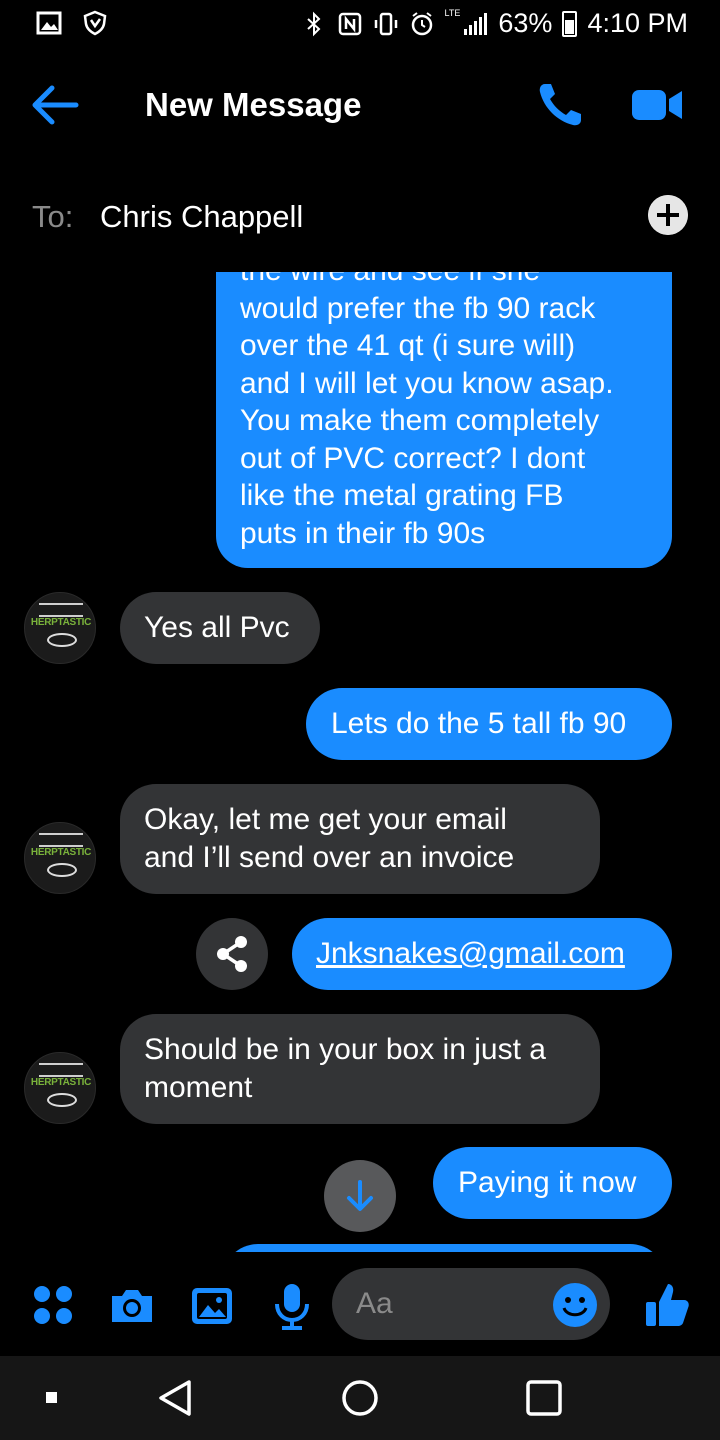 Image resolution: width=720 pixels, height=1440 pixels. Describe the element at coordinates (95, 23) in the screenshot. I see `shield-icon` at that location.